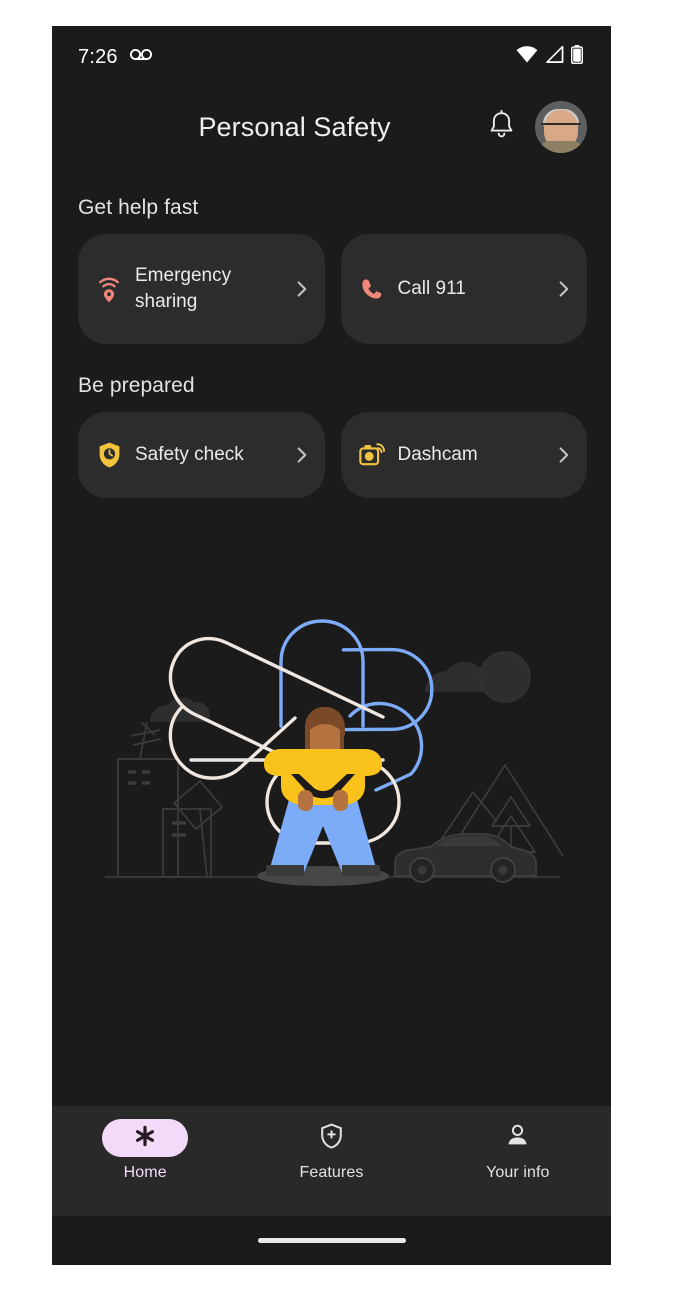  I want to click on nav-item-features: Features, so click(331, 1150).